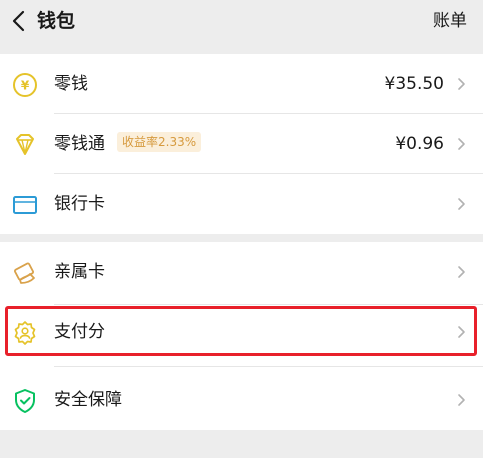 The width and height of the screenshot is (483, 458). Describe the element at coordinates (419, 144) in the screenshot. I see `wallet-item-value: ¥0.96` at that location.